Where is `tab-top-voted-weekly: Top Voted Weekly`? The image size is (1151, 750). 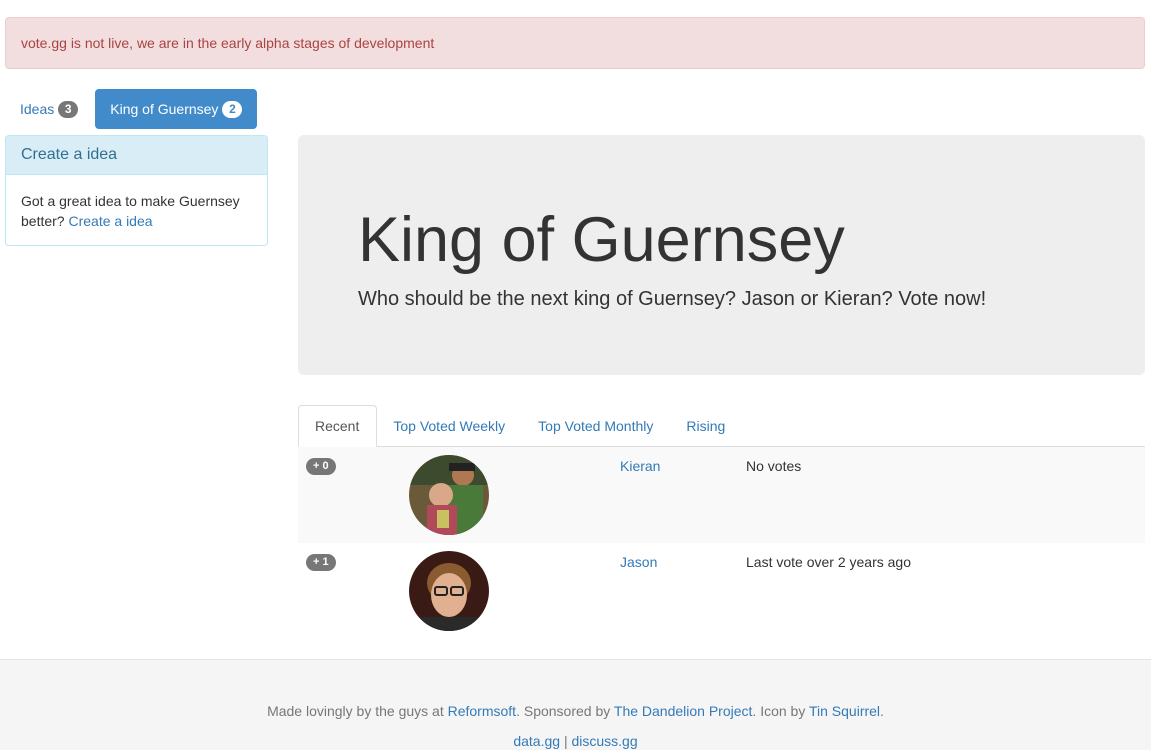 tab-top-voted-weekly: Top Voted Weekly is located at coordinates (449, 426).